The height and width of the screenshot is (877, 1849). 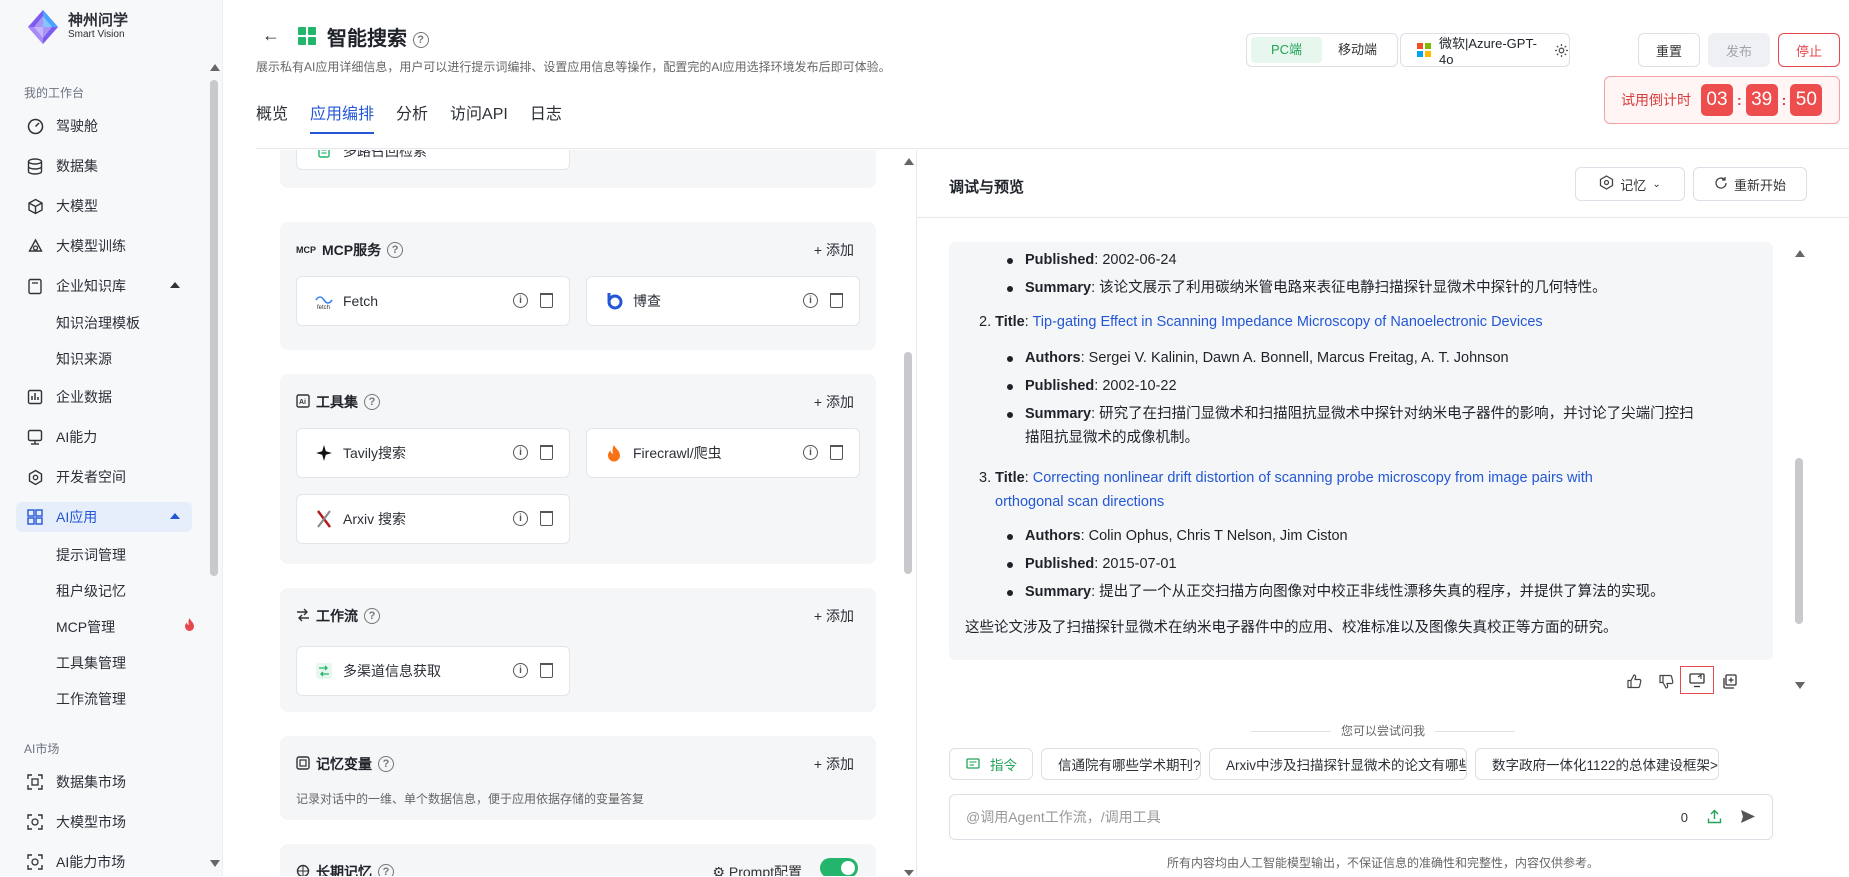 What do you see at coordinates (1338, 764) in the screenshot?
I see `suggestion-chip: Arxiv中涉及扫描探针显微术的论文有哪些?` at bounding box center [1338, 764].